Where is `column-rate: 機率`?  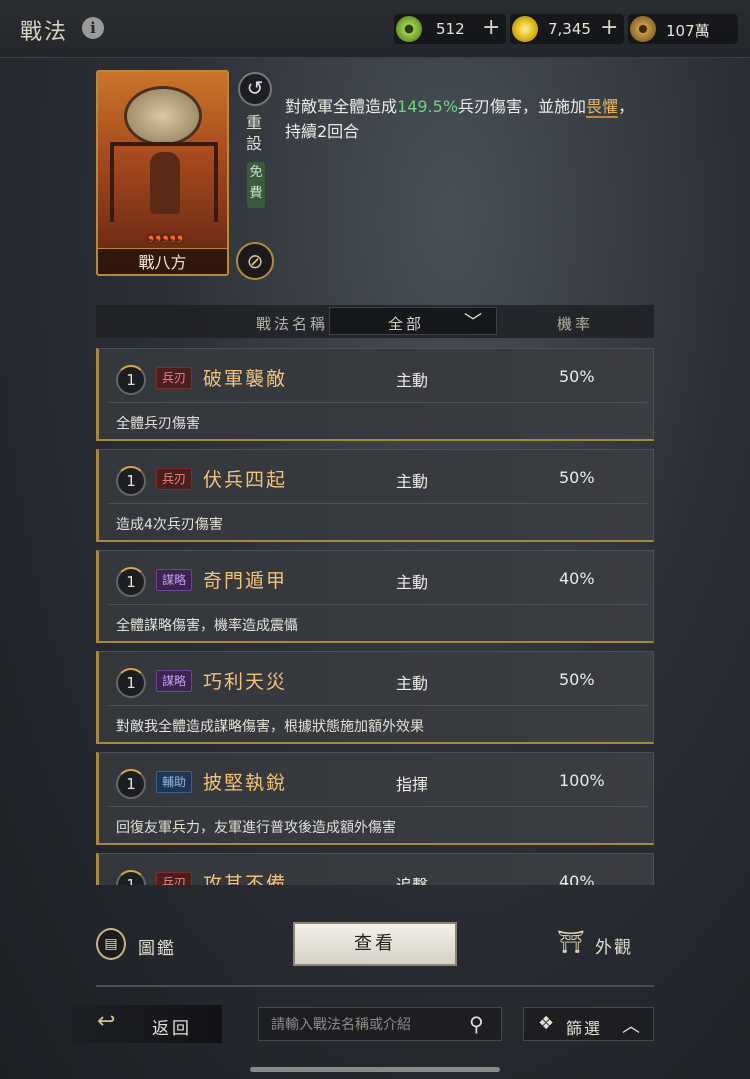 column-rate: 機率 is located at coordinates (575, 324).